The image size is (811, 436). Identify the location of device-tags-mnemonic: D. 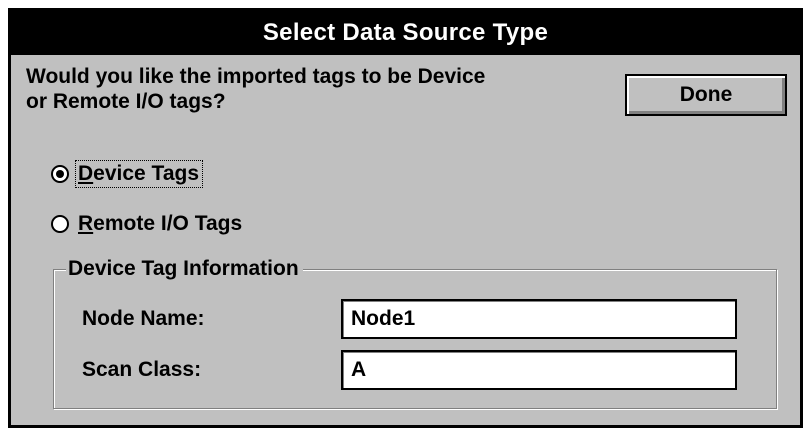
(86, 173).